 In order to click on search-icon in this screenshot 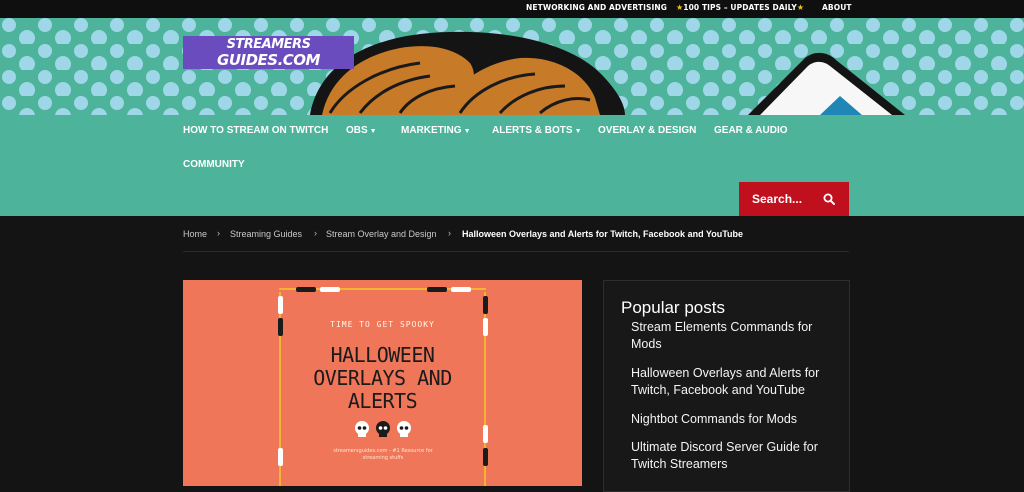, I will do `click(829, 199)`.